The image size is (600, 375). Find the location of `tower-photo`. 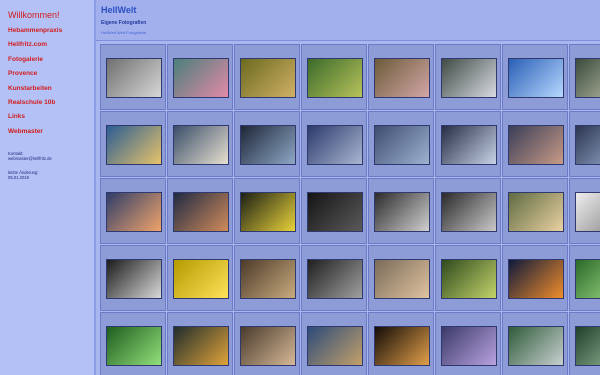

tower-photo is located at coordinates (469, 212).